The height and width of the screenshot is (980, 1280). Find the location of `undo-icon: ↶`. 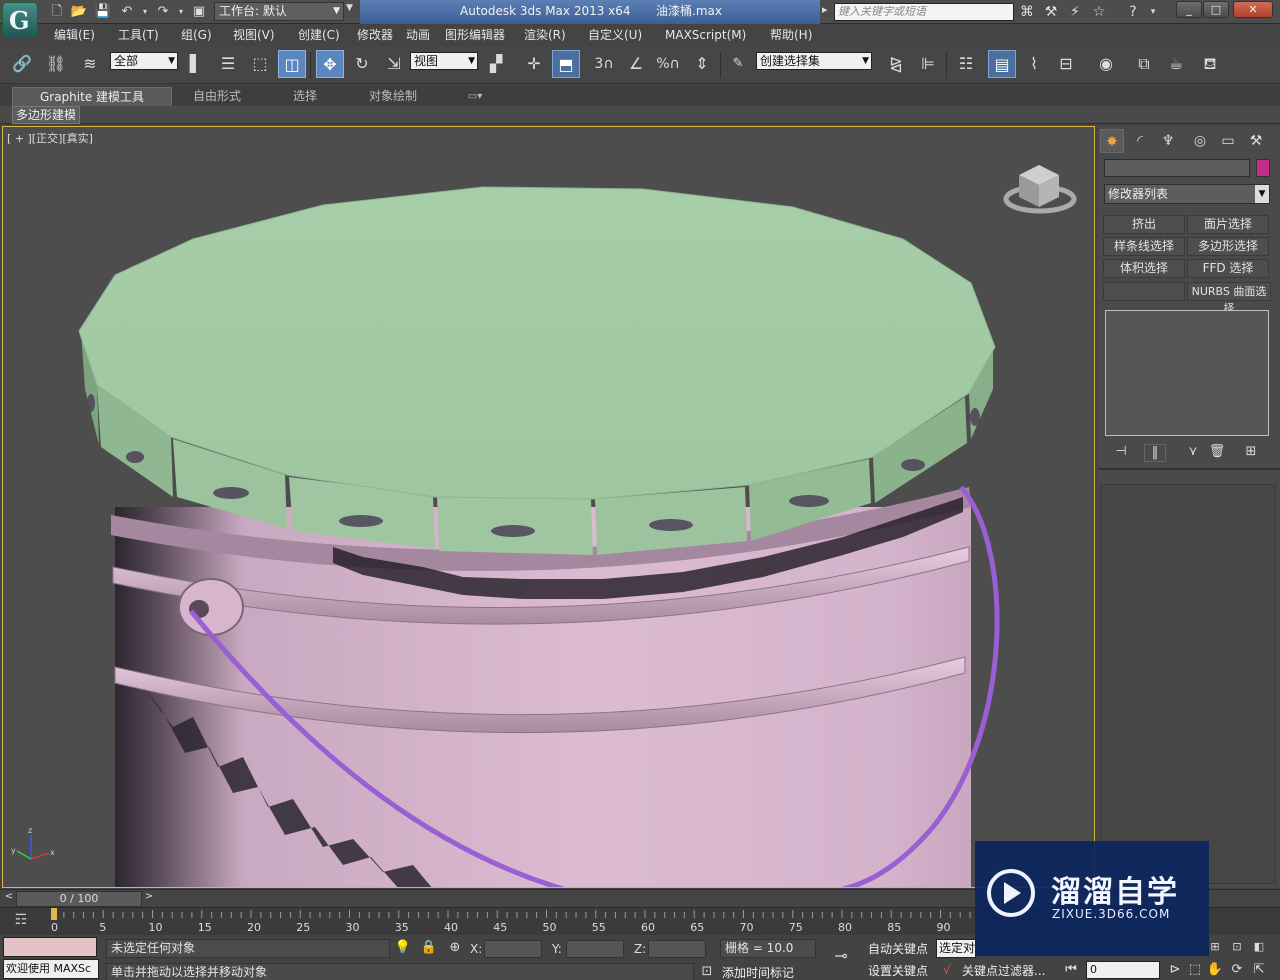

undo-icon: ↶ is located at coordinates (127, 11).